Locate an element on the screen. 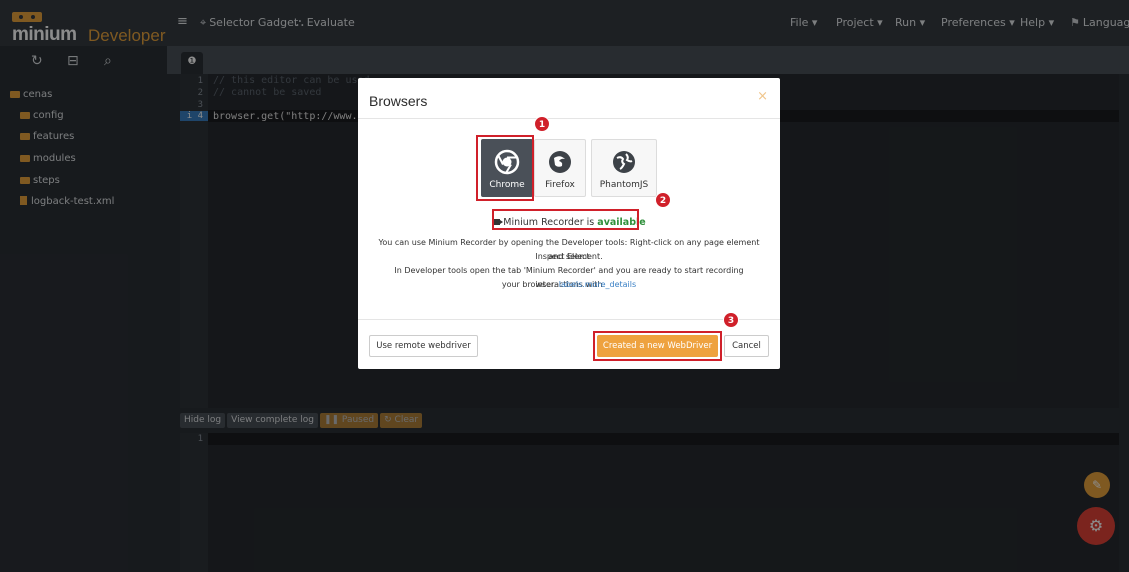  more-details-link: labels.more_details is located at coordinates (597, 284).